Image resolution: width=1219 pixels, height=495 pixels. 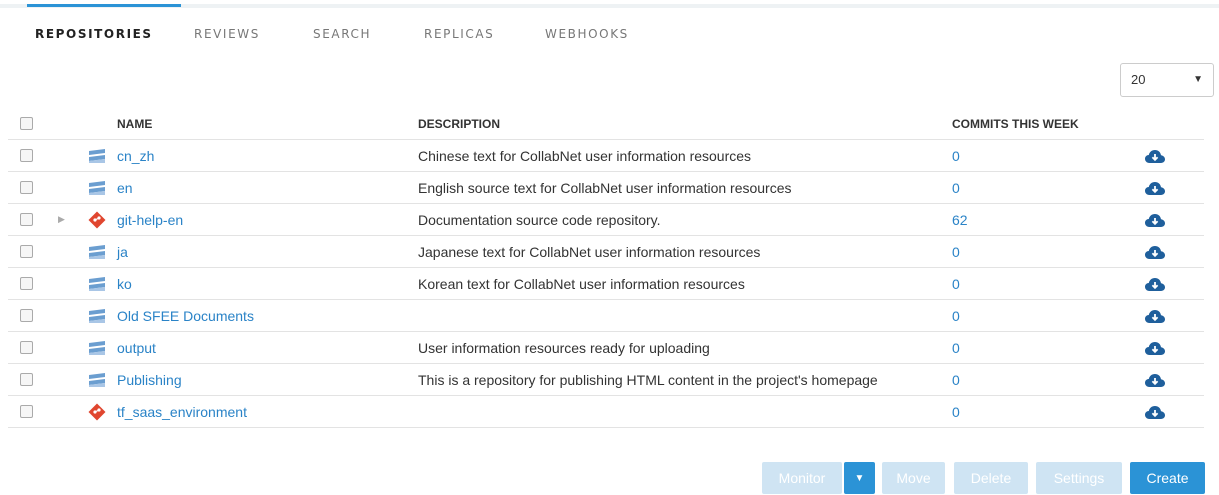 I want to click on create-button: Create, so click(x=1167, y=478).